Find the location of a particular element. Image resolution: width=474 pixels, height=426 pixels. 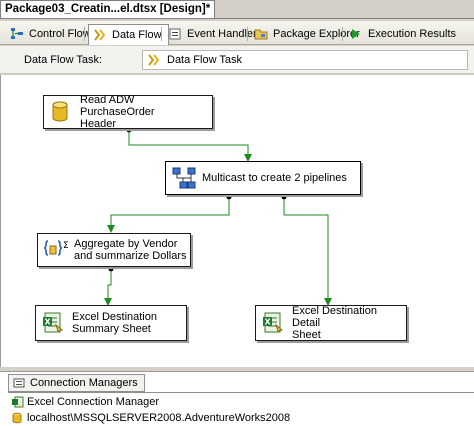

document-tab: Package03_Creatin...el.dtsx [Design]* is located at coordinates (108, 9).